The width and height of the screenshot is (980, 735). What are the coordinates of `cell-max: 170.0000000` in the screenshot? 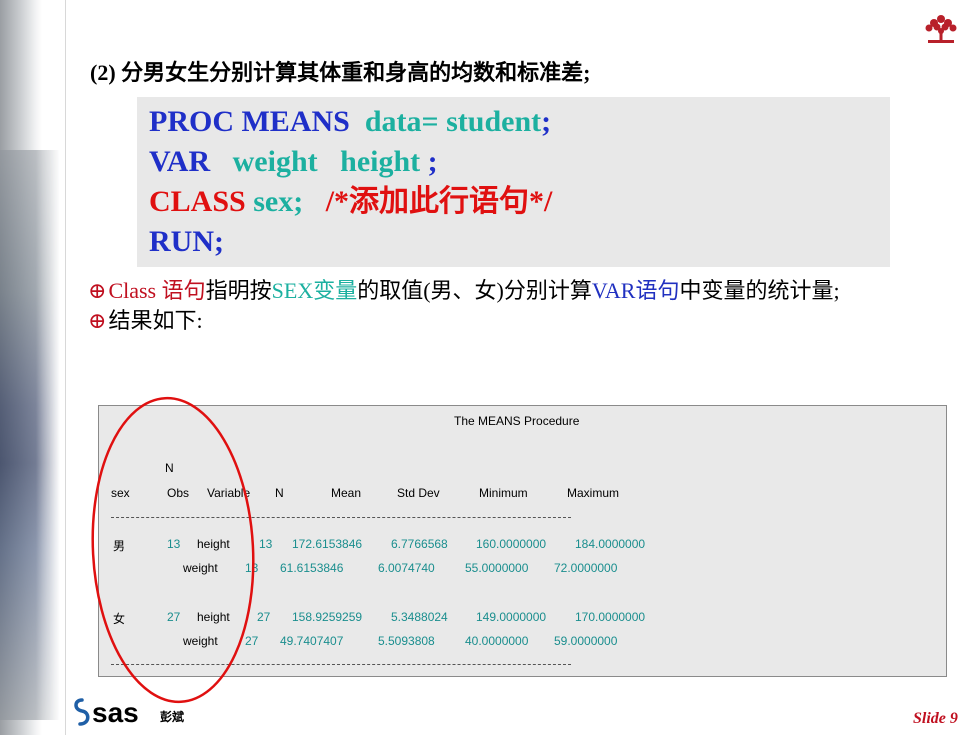 It's located at (610, 617).